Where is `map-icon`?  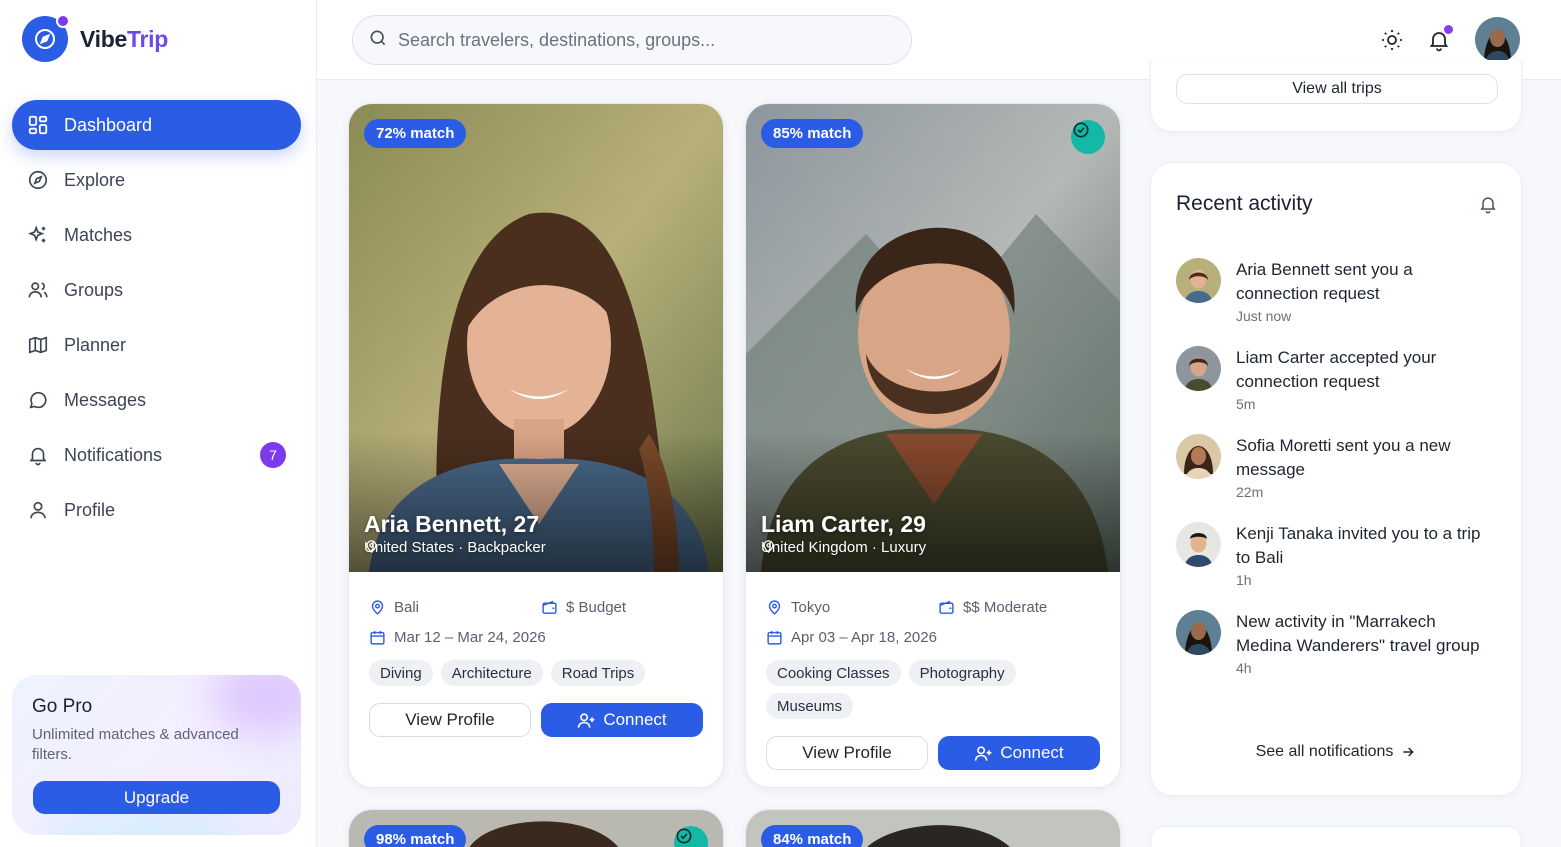 map-icon is located at coordinates (38, 345).